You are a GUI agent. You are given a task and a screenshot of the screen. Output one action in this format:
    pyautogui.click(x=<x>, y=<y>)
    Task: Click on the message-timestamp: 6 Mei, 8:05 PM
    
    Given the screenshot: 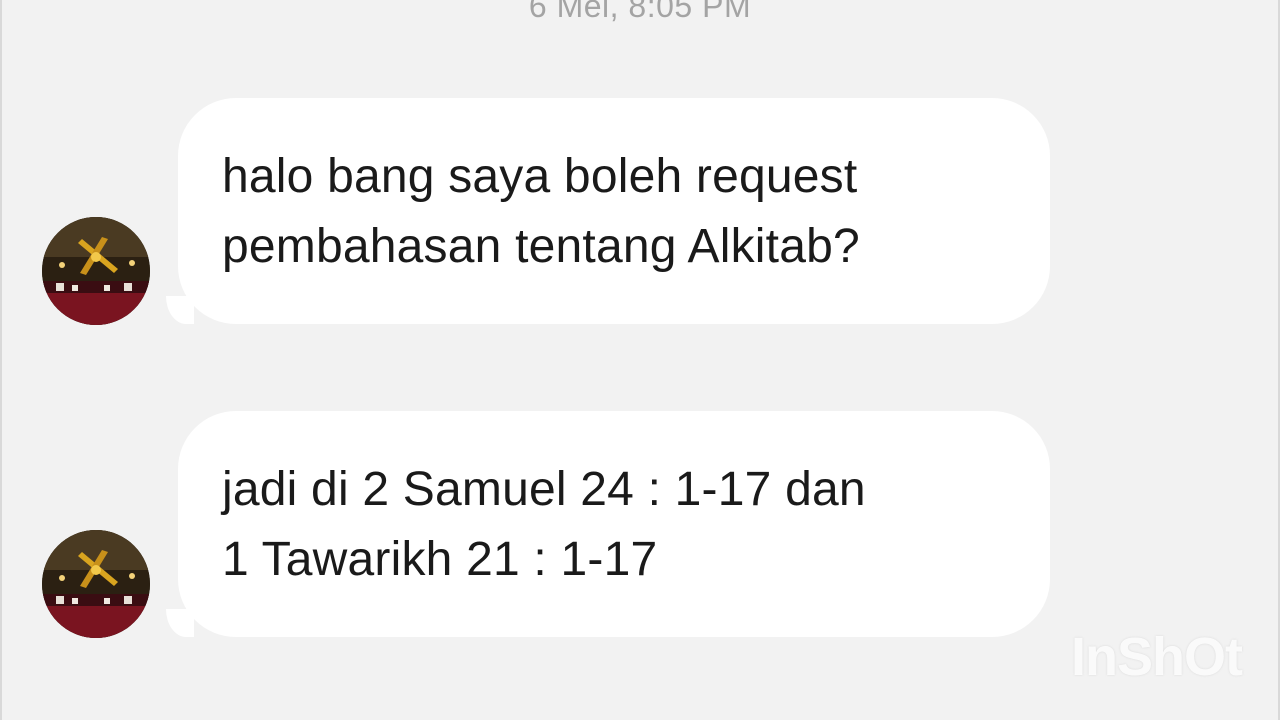 What is the action you would take?
    pyautogui.click(x=640, y=12)
    